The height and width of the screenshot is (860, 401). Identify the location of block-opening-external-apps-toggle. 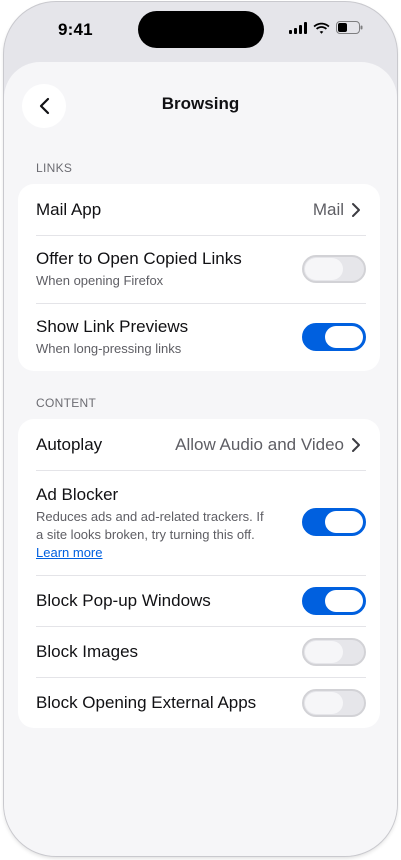
(334, 703).